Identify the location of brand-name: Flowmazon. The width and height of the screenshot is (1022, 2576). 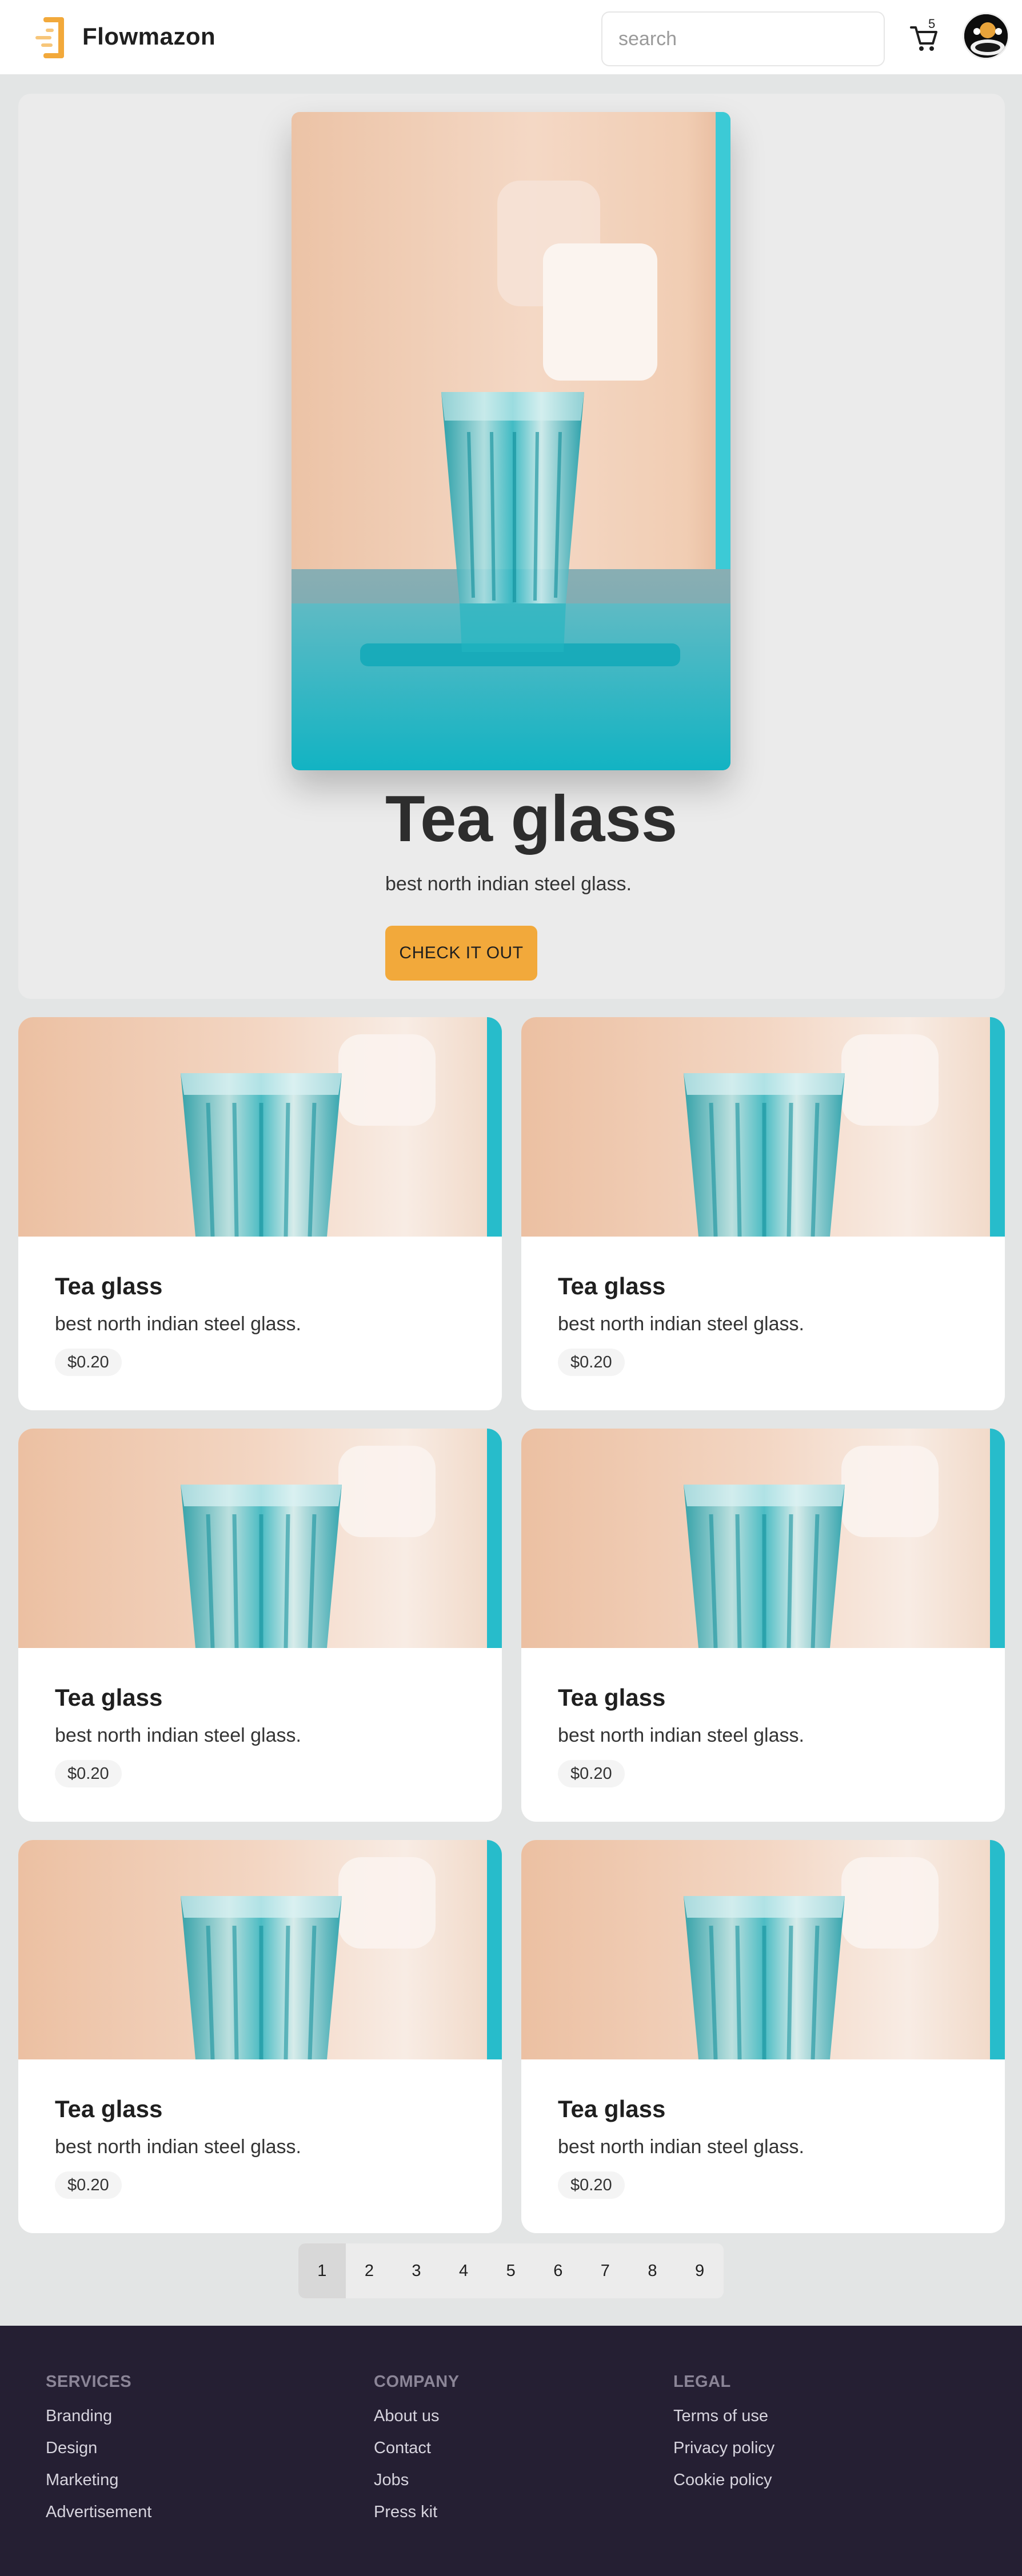
(148, 37).